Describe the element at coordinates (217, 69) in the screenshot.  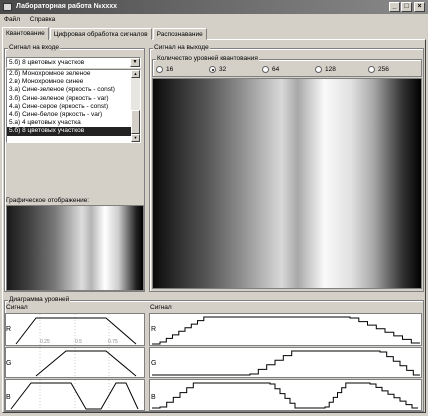
I see `radio-32: 32` at that location.